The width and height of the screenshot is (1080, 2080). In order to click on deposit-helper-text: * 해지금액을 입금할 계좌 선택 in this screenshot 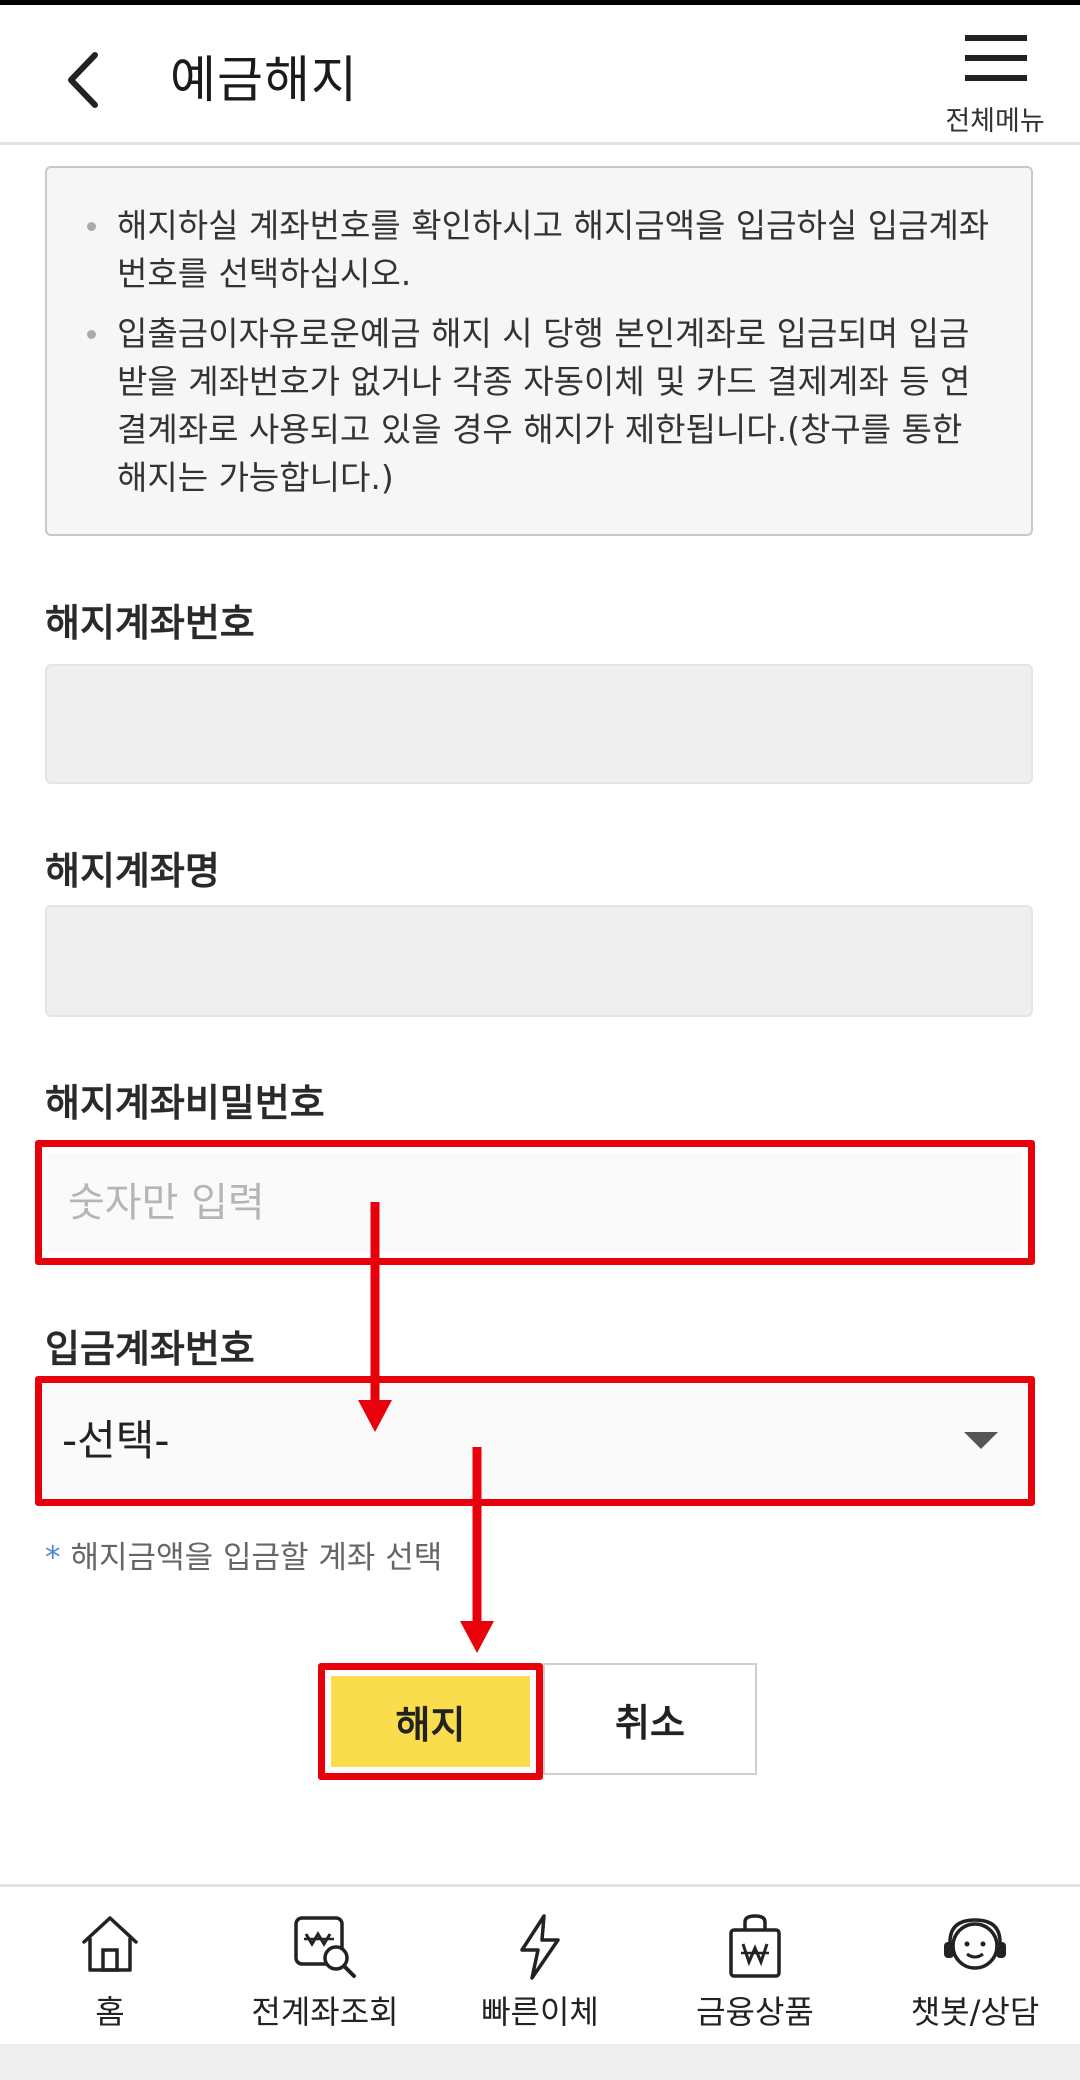, I will do `click(243, 1554)`.